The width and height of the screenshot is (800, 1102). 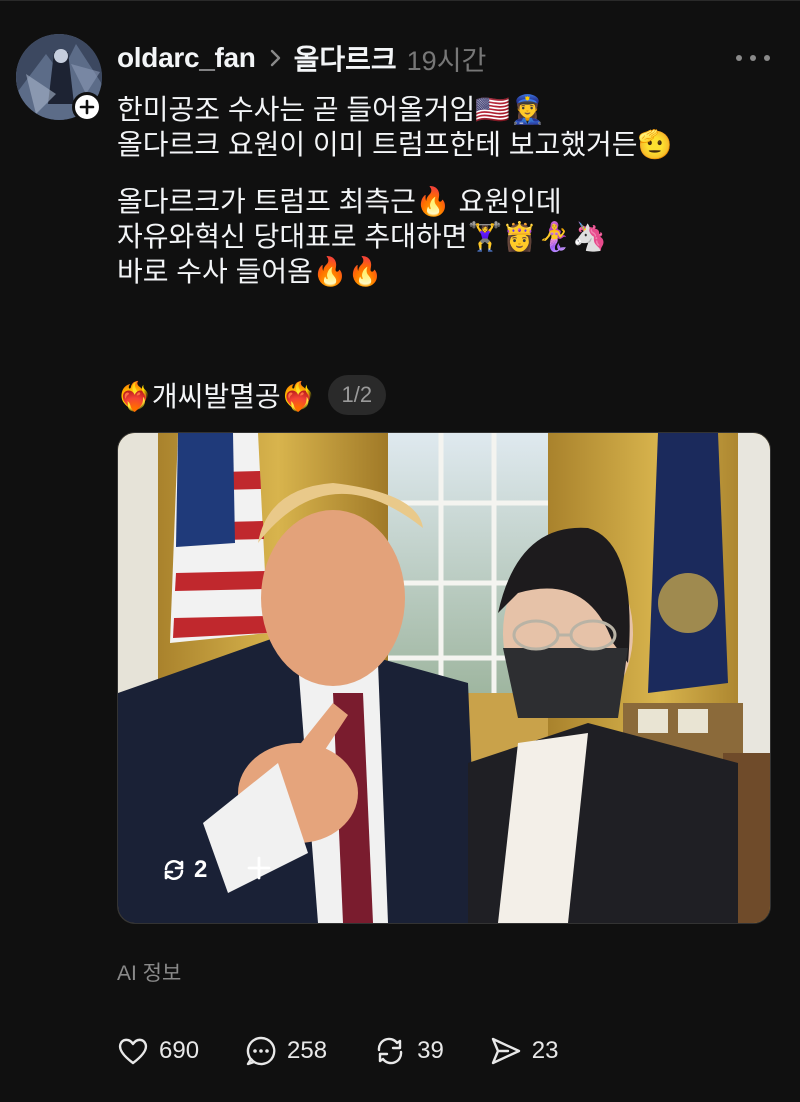 What do you see at coordinates (286, 1051) in the screenshot?
I see `comment-button: 258` at bounding box center [286, 1051].